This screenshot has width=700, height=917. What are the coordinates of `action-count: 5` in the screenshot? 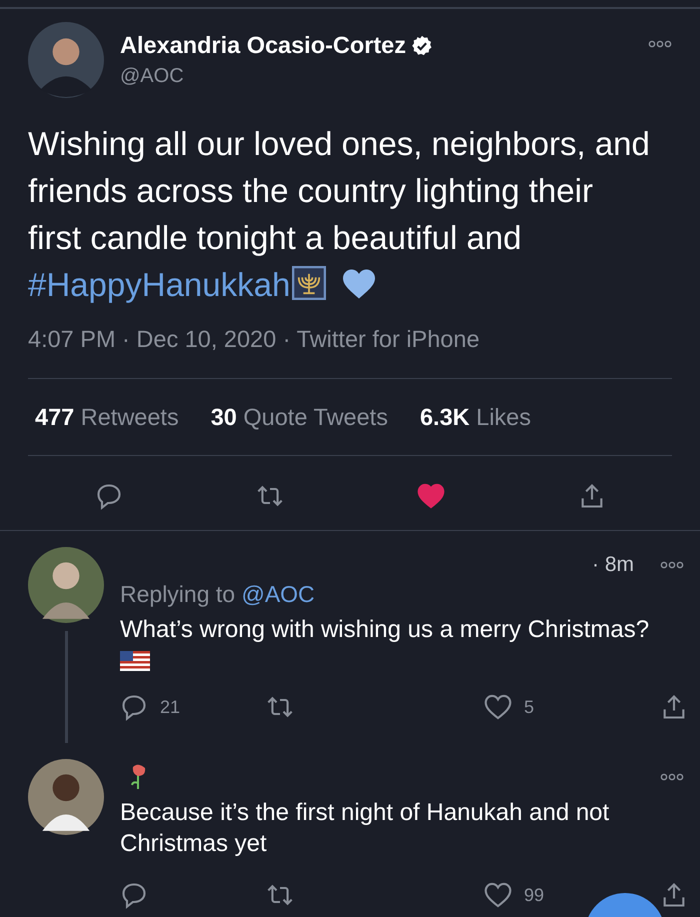 It's located at (529, 707).